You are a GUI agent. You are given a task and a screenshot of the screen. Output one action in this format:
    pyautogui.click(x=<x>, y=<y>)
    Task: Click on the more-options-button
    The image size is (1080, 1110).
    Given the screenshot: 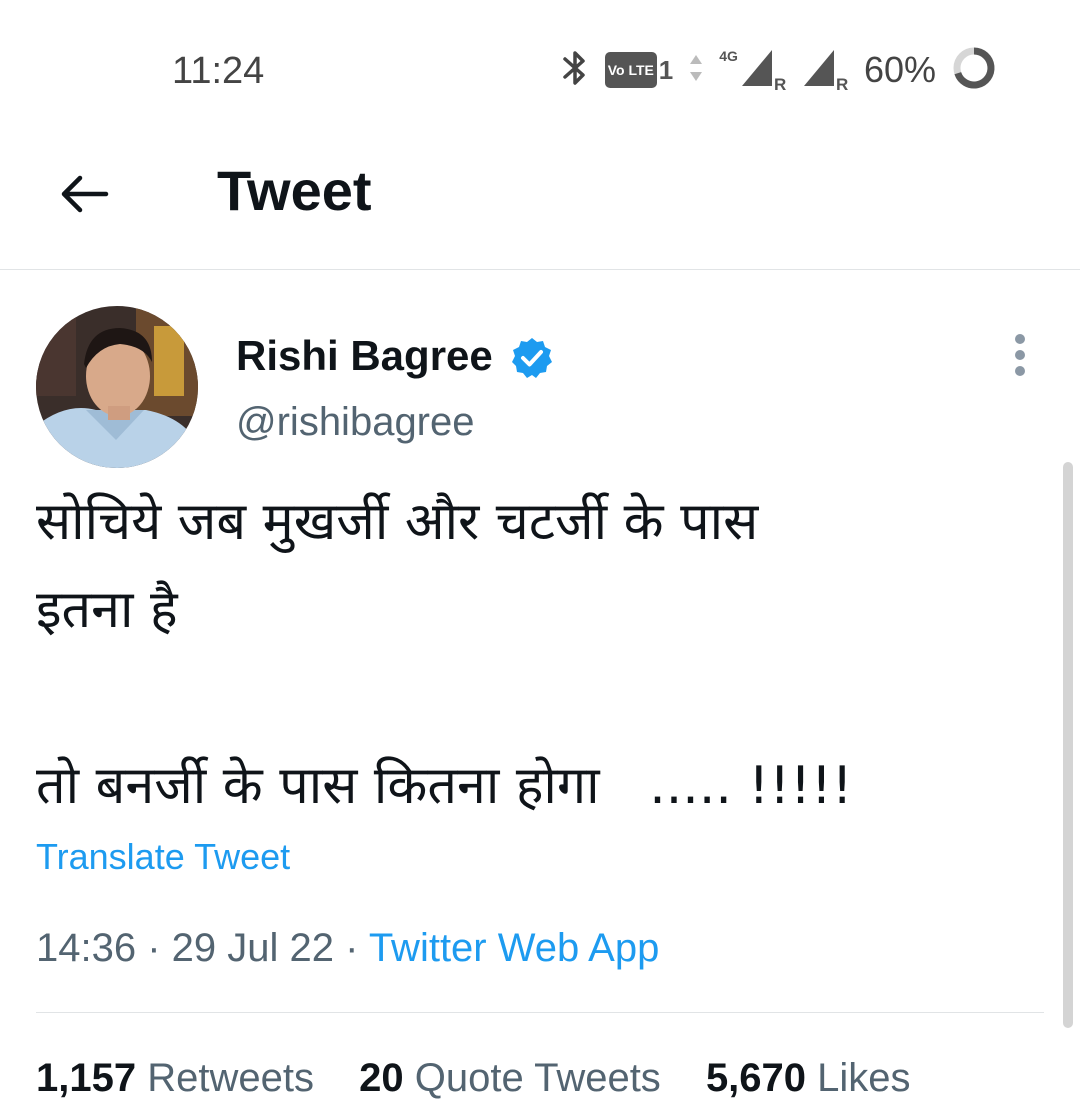 What is the action you would take?
    pyautogui.click(x=1020, y=355)
    